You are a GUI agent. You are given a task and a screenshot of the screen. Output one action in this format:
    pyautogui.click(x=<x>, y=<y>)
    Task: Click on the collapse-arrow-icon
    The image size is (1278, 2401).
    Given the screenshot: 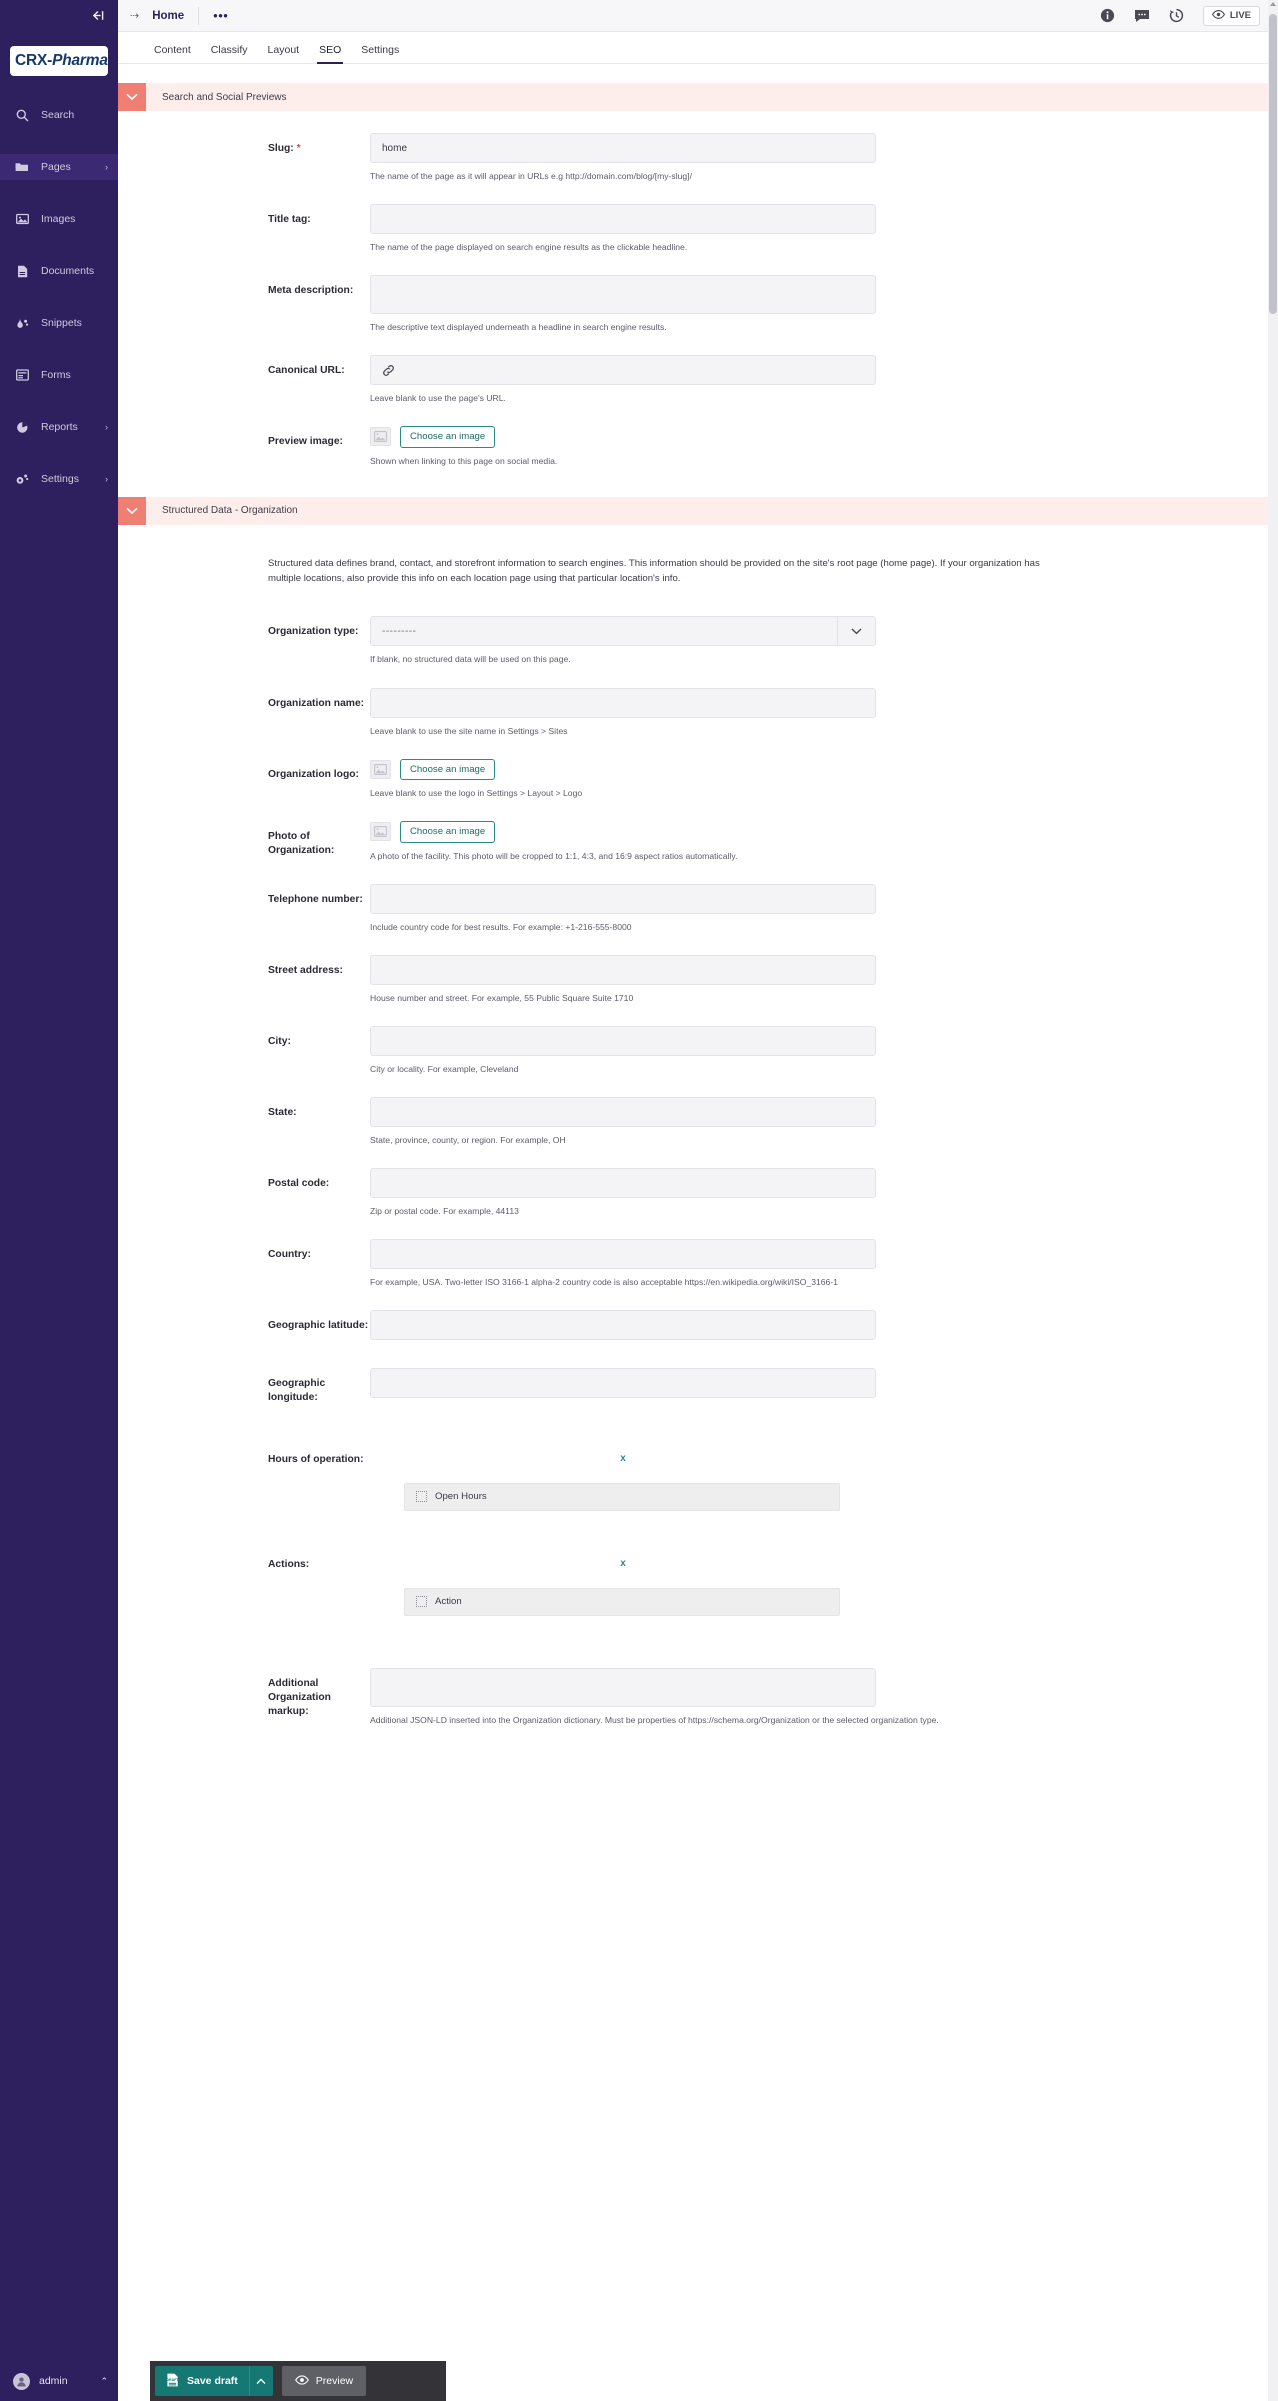 What is the action you would take?
    pyautogui.click(x=98, y=16)
    